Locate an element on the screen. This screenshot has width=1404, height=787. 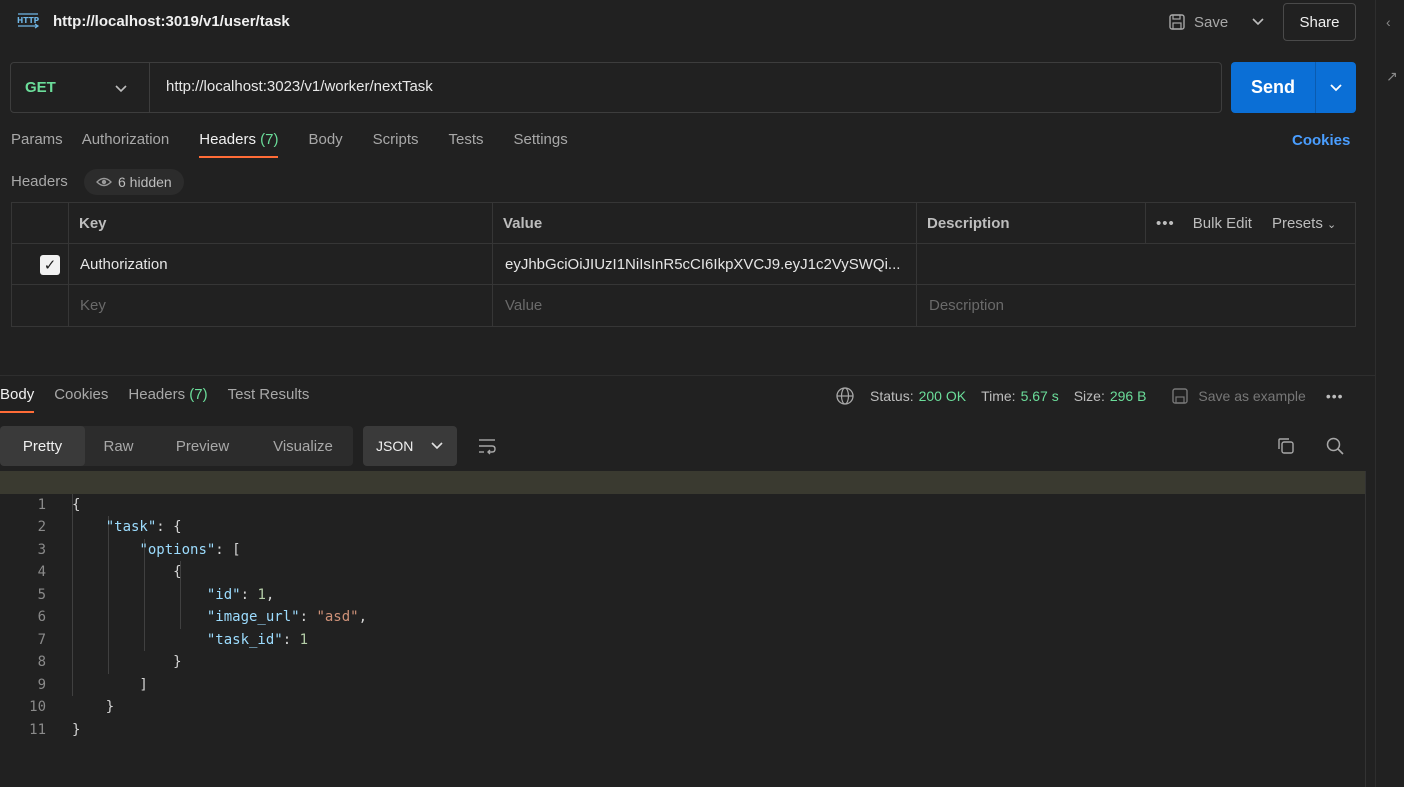
response-tabs: Body Cookies Headers (7) Test Results is located at coordinates (154, 399).